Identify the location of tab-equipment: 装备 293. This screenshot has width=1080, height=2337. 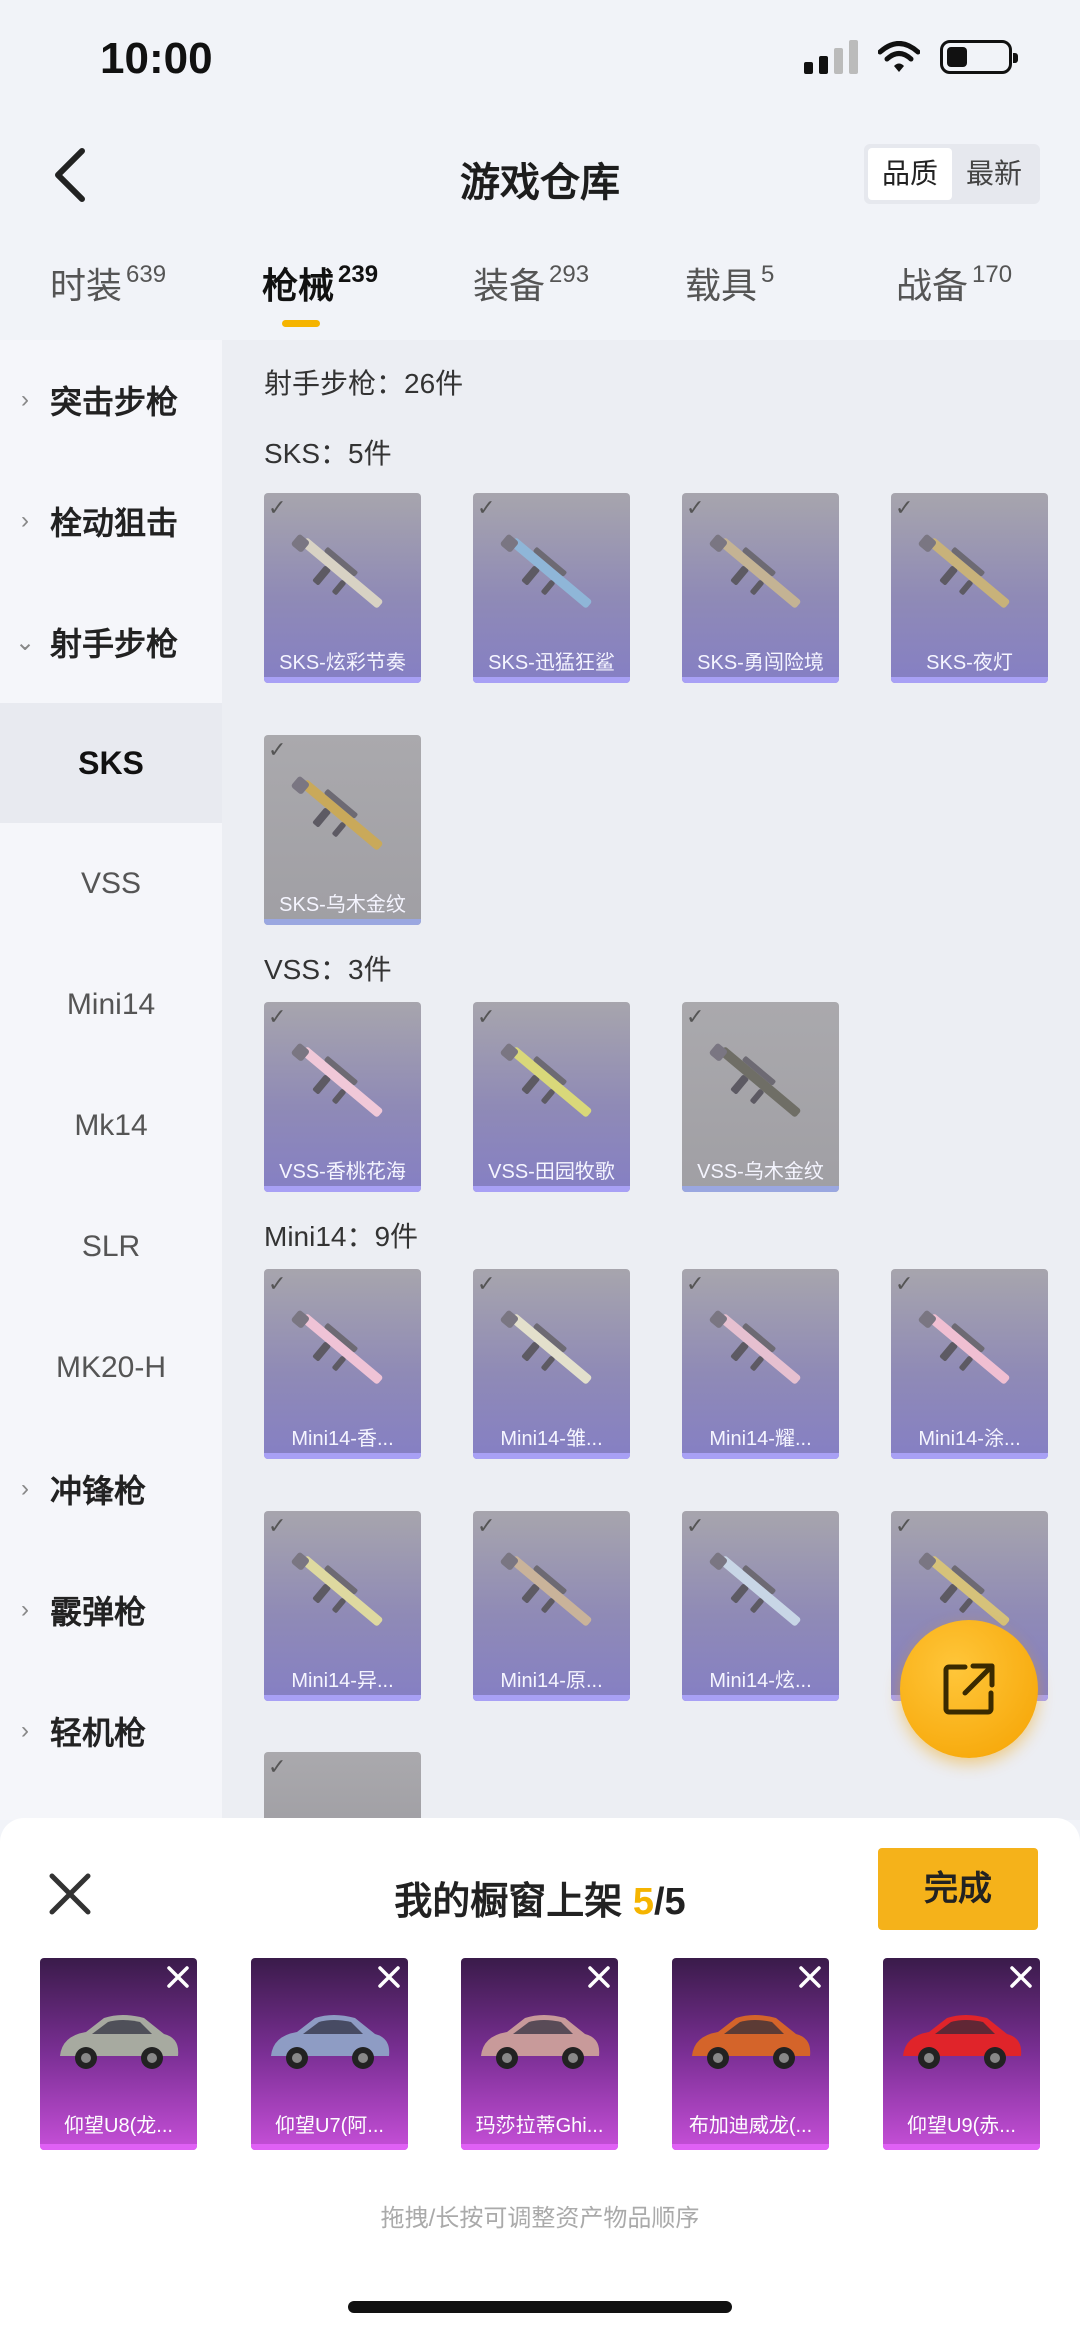
(531, 283).